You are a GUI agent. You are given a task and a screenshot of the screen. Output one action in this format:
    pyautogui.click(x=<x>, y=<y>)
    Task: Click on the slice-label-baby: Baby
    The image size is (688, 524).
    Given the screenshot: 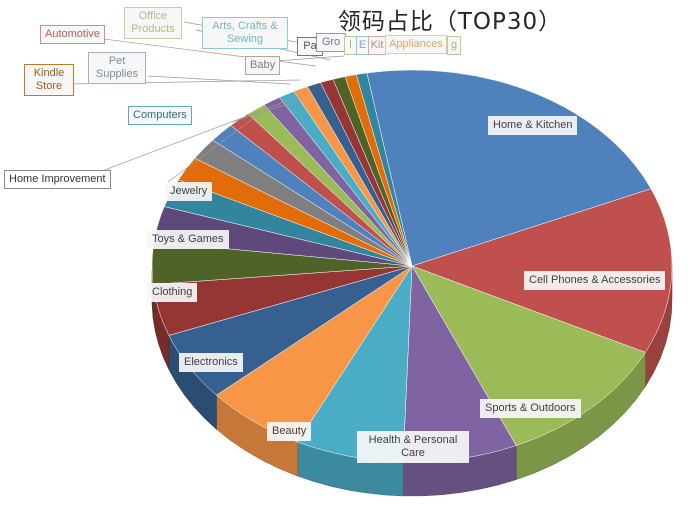 What is the action you would take?
    pyautogui.click(x=263, y=65)
    